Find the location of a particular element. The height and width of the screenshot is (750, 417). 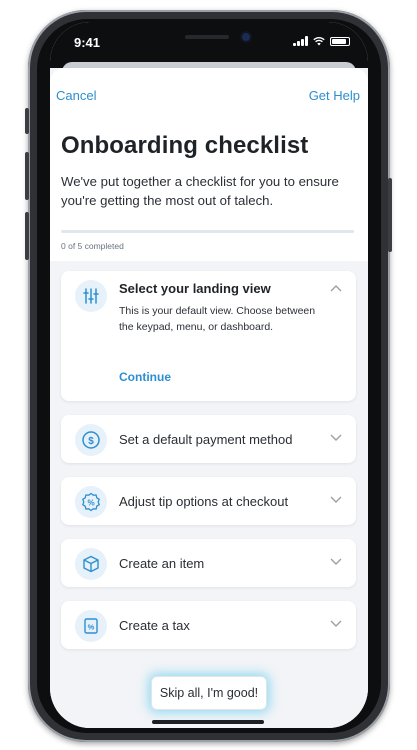

cancel-button: Cancel is located at coordinates (76, 95).